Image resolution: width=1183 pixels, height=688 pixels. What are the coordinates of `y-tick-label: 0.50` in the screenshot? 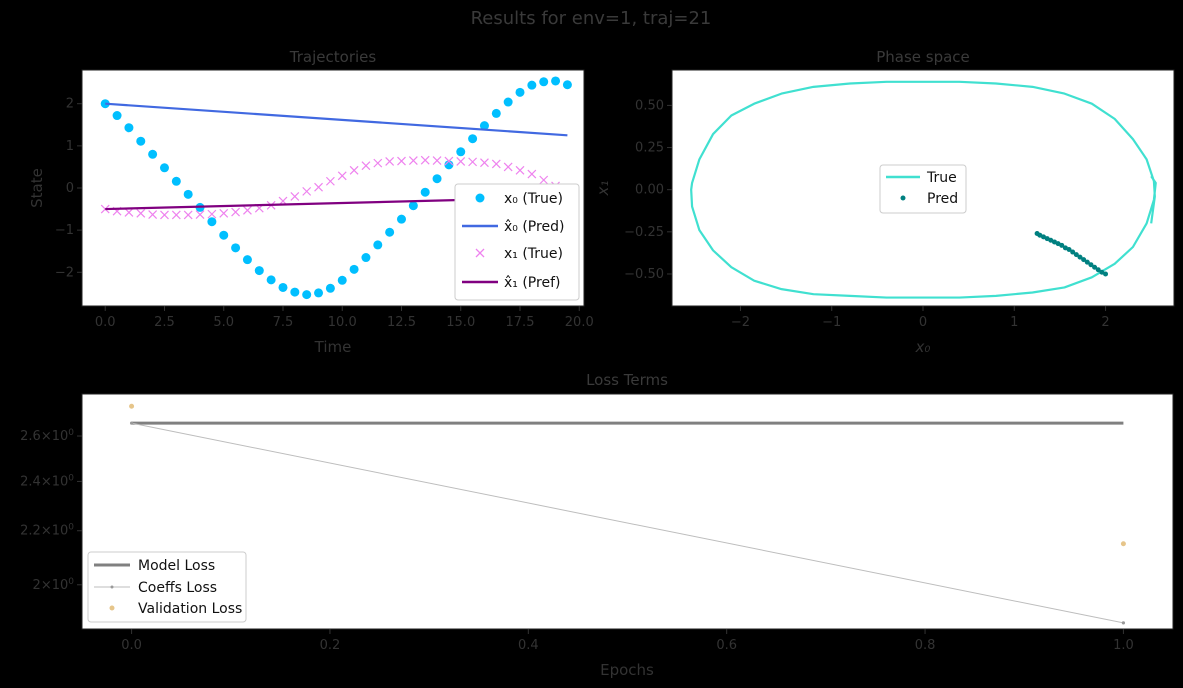 It's located at (649, 105).